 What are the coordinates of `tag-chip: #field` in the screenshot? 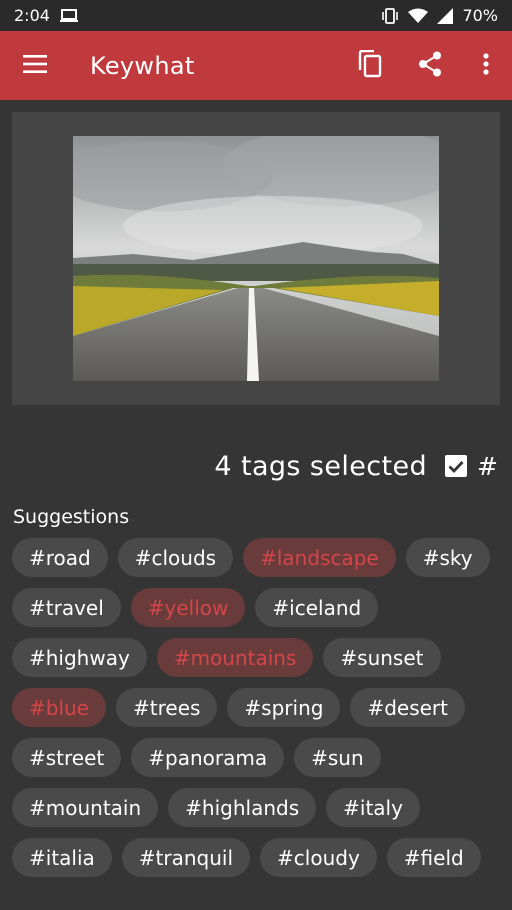 It's located at (433, 857).